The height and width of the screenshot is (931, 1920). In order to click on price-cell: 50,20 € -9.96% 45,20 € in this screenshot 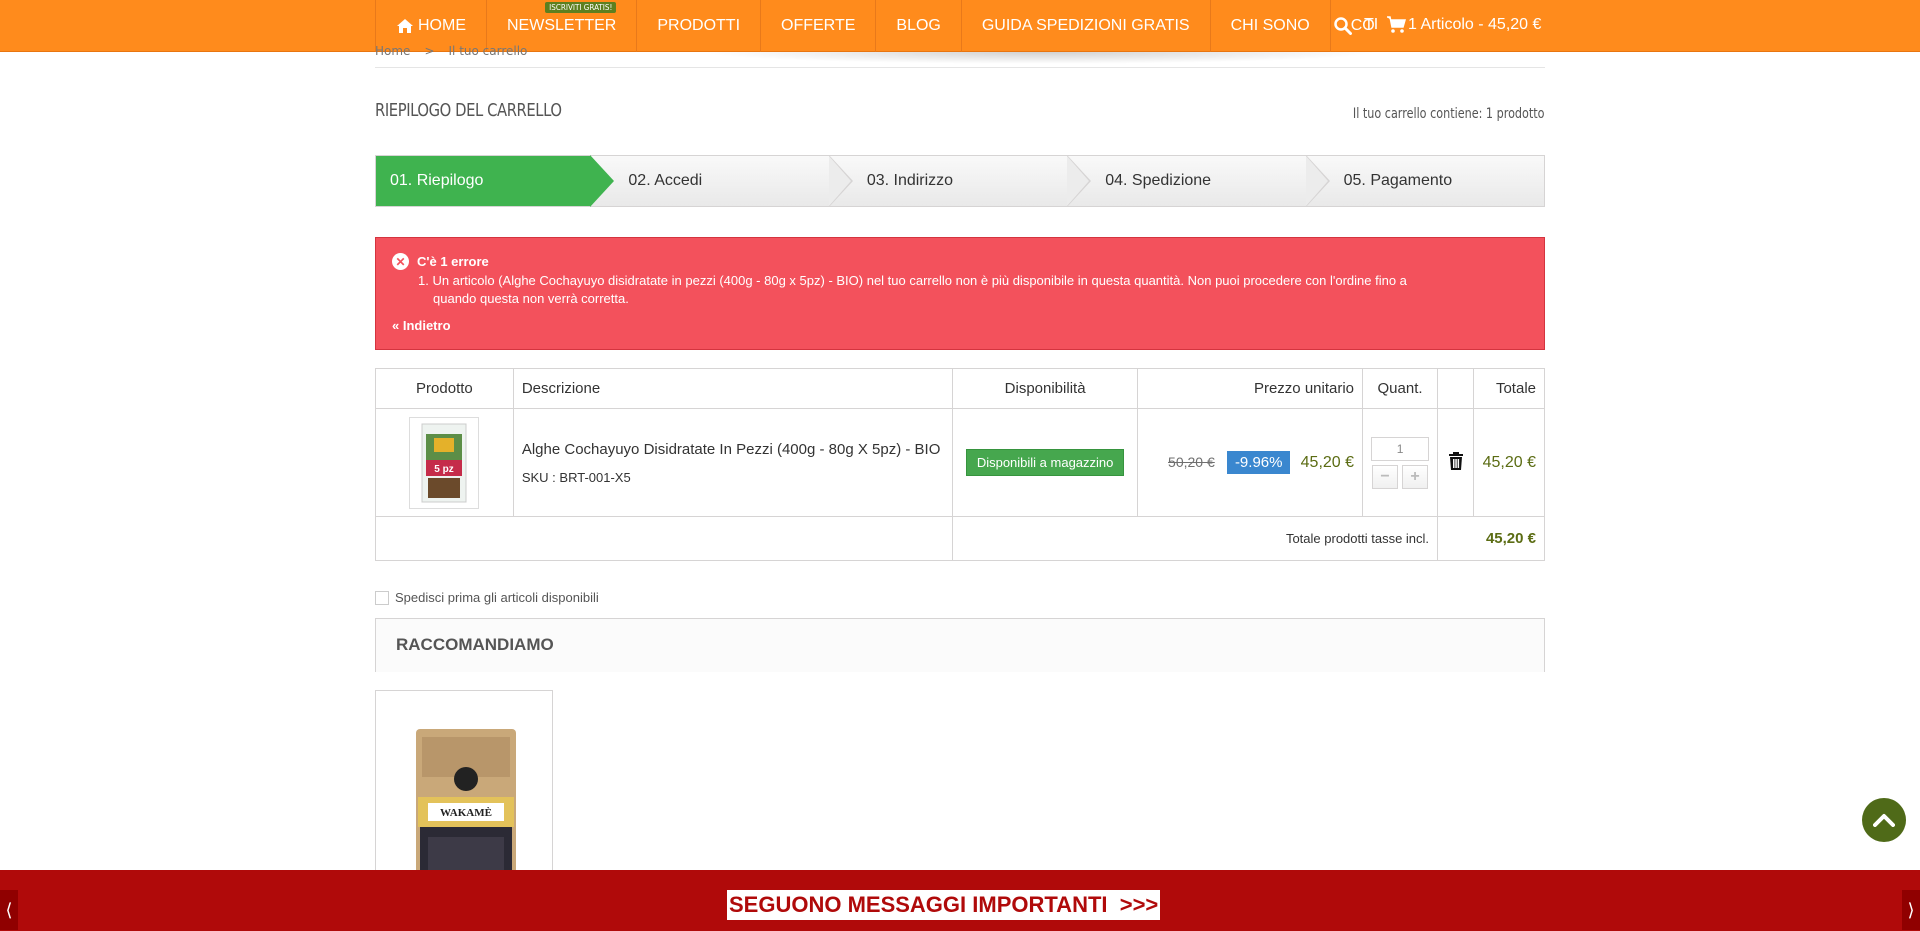, I will do `click(1250, 462)`.